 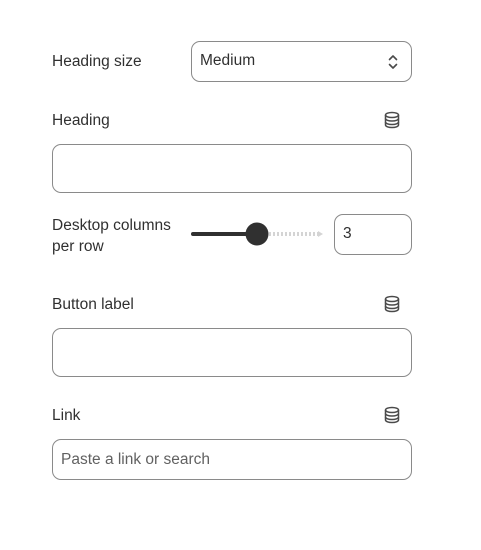 I want to click on heading-size-select: Medium, so click(x=301, y=61).